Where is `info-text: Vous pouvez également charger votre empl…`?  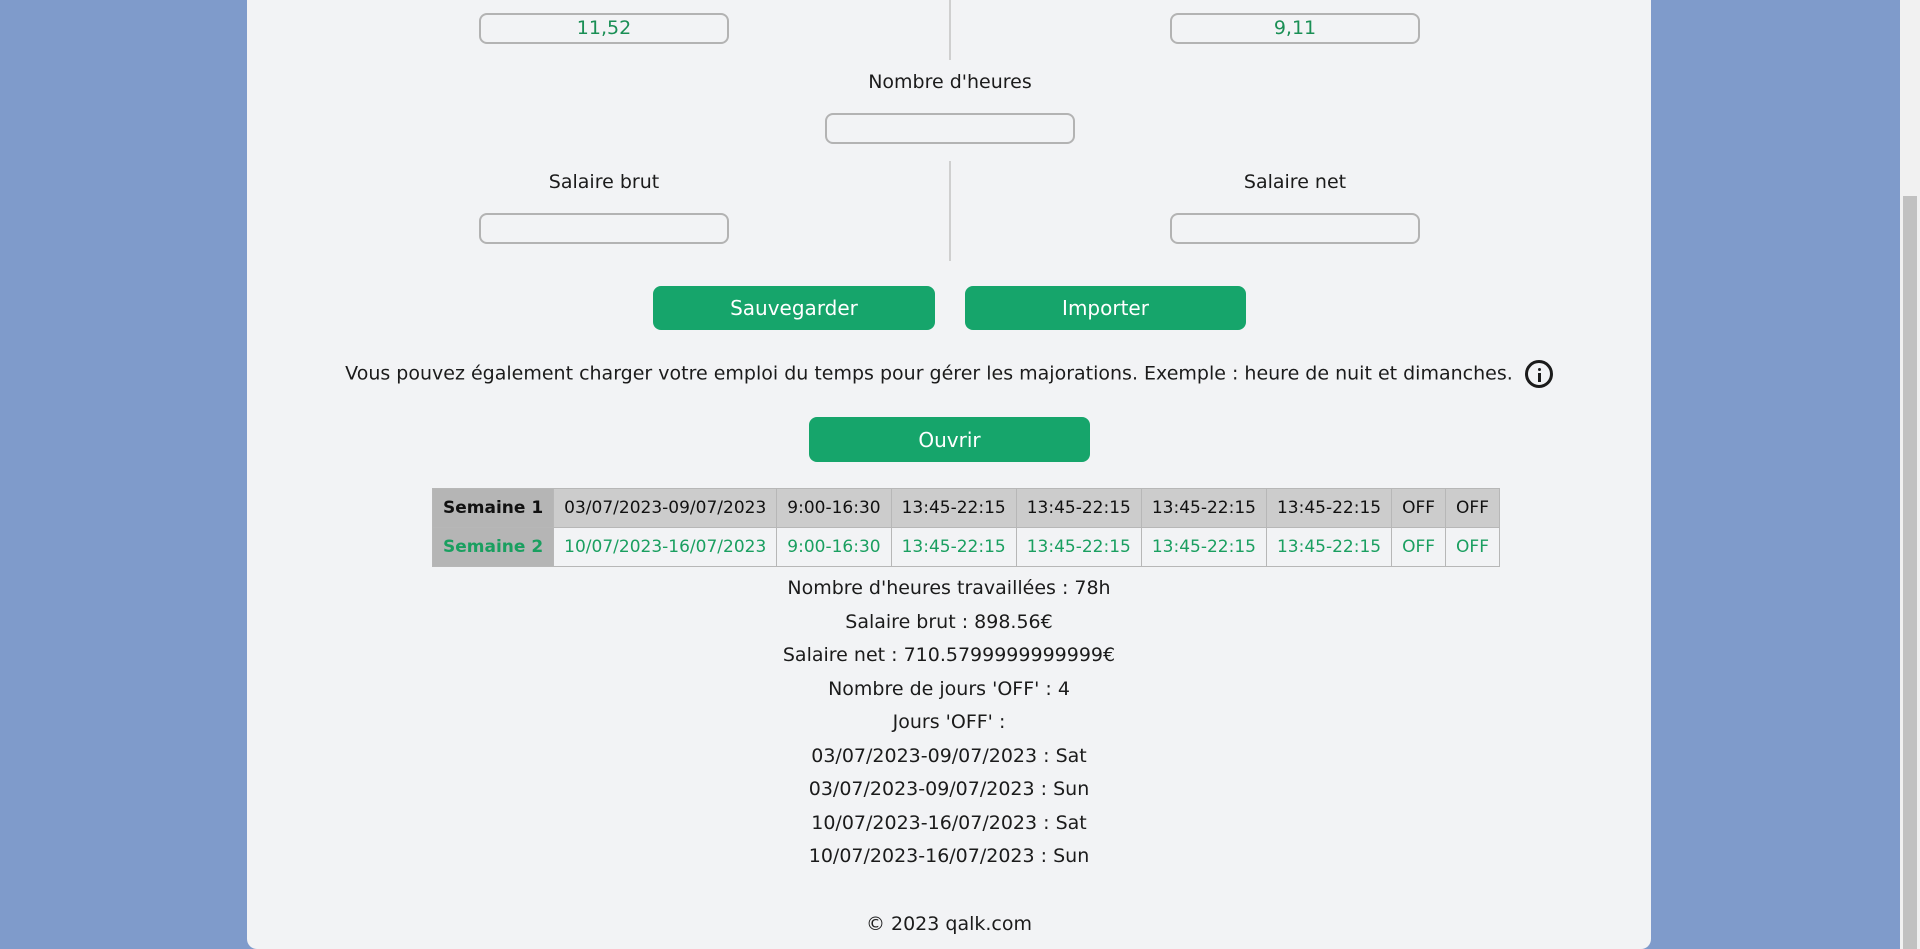 info-text: Vous pouvez également charger votre empl… is located at coordinates (929, 373).